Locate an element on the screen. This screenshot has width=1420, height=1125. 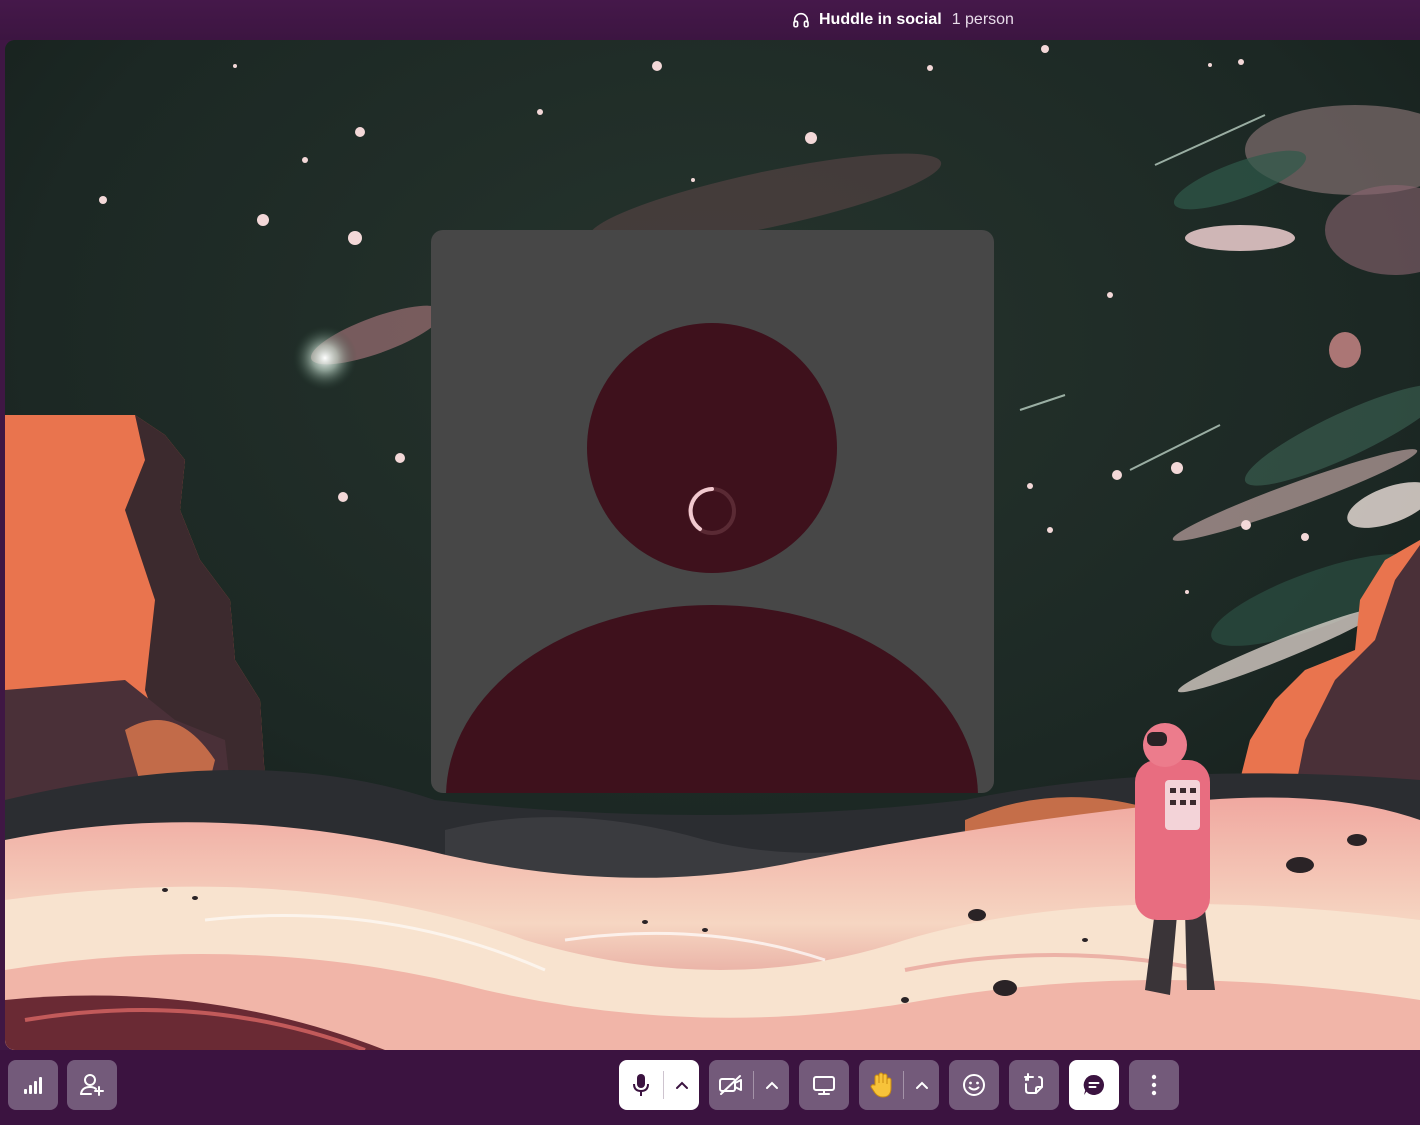
smiley-icon is located at coordinates (974, 1085).